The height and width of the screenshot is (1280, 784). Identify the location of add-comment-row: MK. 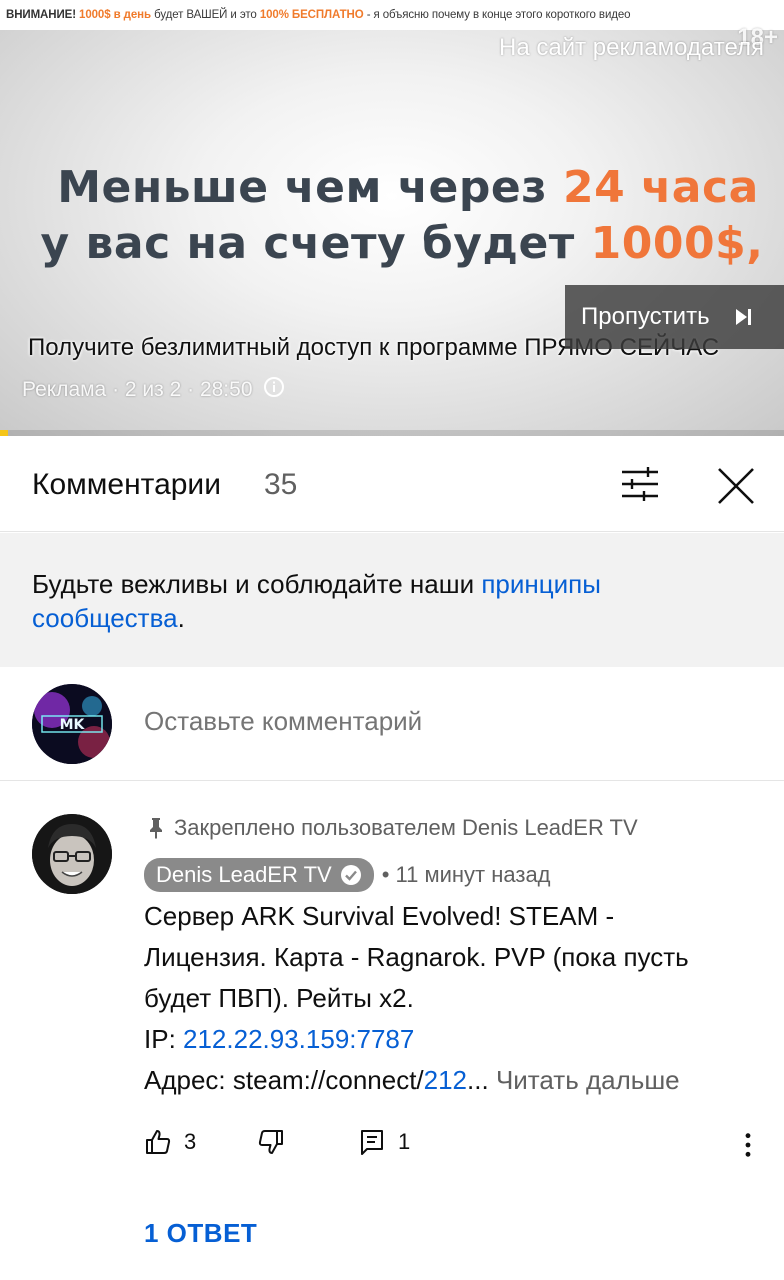
(392, 724).